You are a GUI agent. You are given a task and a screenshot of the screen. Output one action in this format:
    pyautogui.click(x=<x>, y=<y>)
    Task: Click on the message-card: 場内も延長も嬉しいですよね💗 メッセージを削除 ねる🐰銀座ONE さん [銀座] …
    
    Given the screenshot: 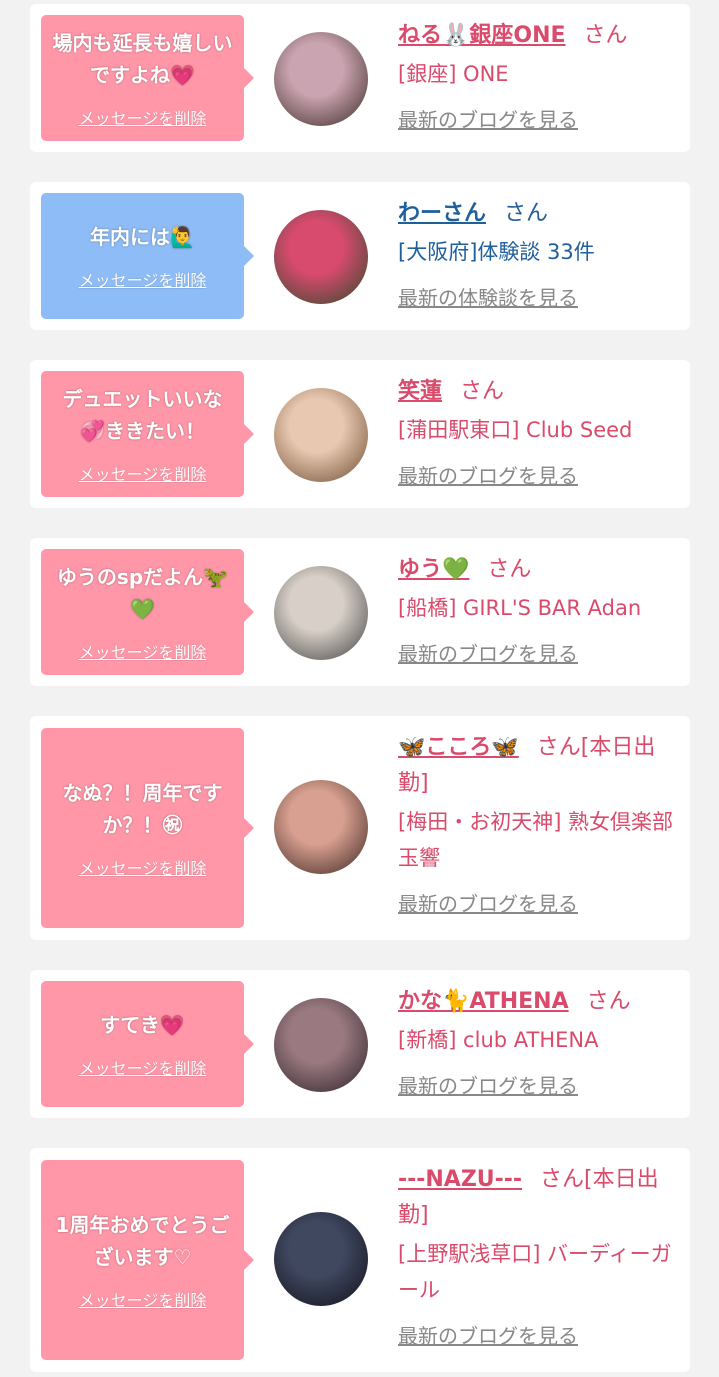 What is the action you would take?
    pyautogui.click(x=360, y=78)
    